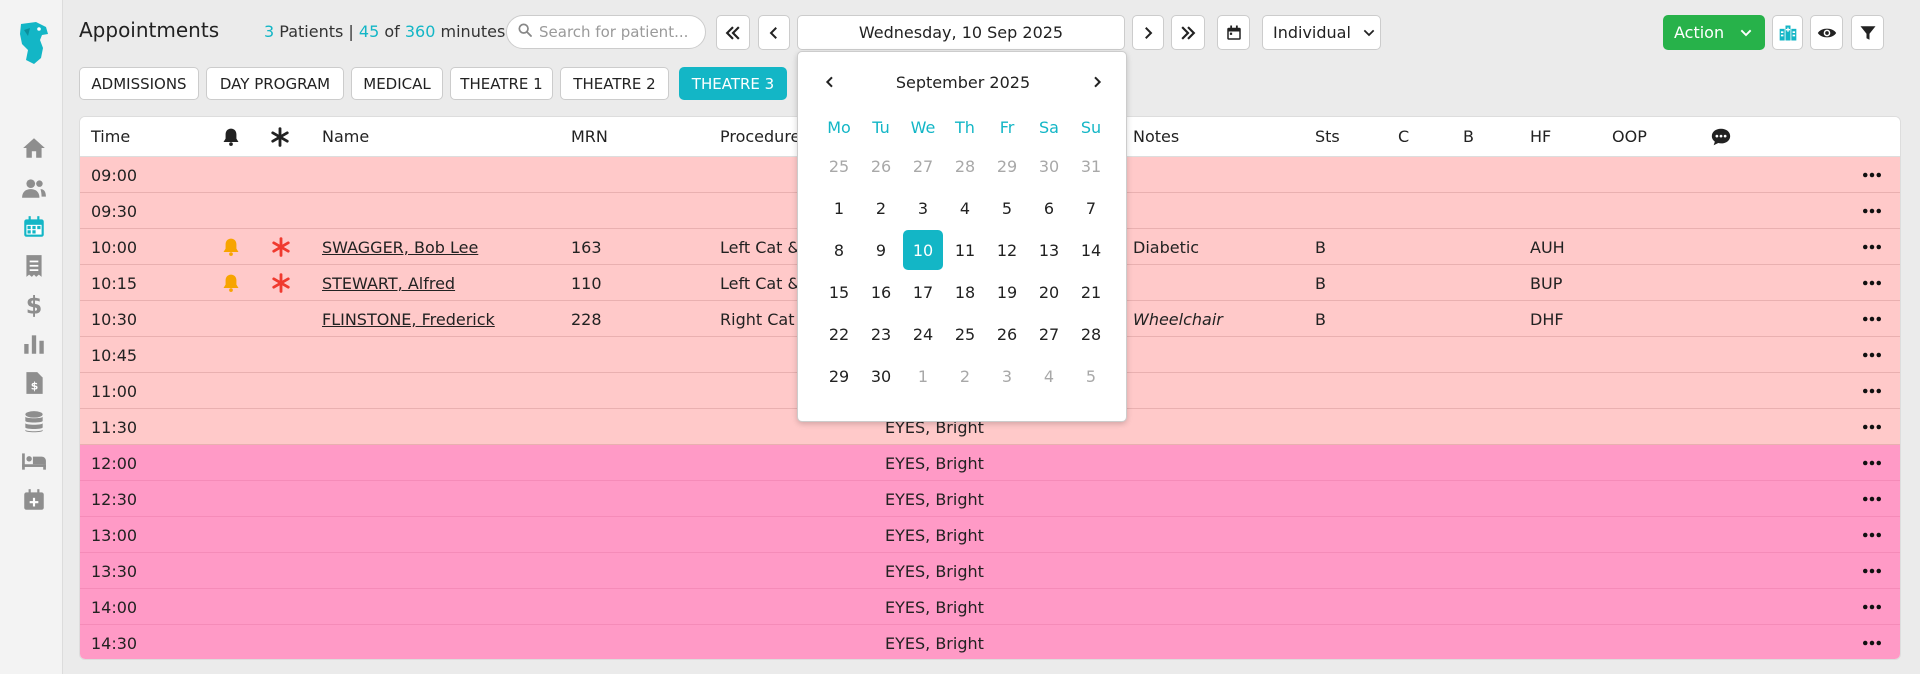 The width and height of the screenshot is (1920, 674). What do you see at coordinates (990, 535) in the screenshot?
I see `table-row: 13:00 EYES, Bright` at bounding box center [990, 535].